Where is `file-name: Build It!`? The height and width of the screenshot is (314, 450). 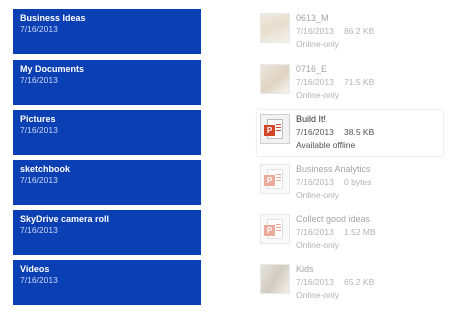
file-name: Build It! is located at coordinates (311, 119).